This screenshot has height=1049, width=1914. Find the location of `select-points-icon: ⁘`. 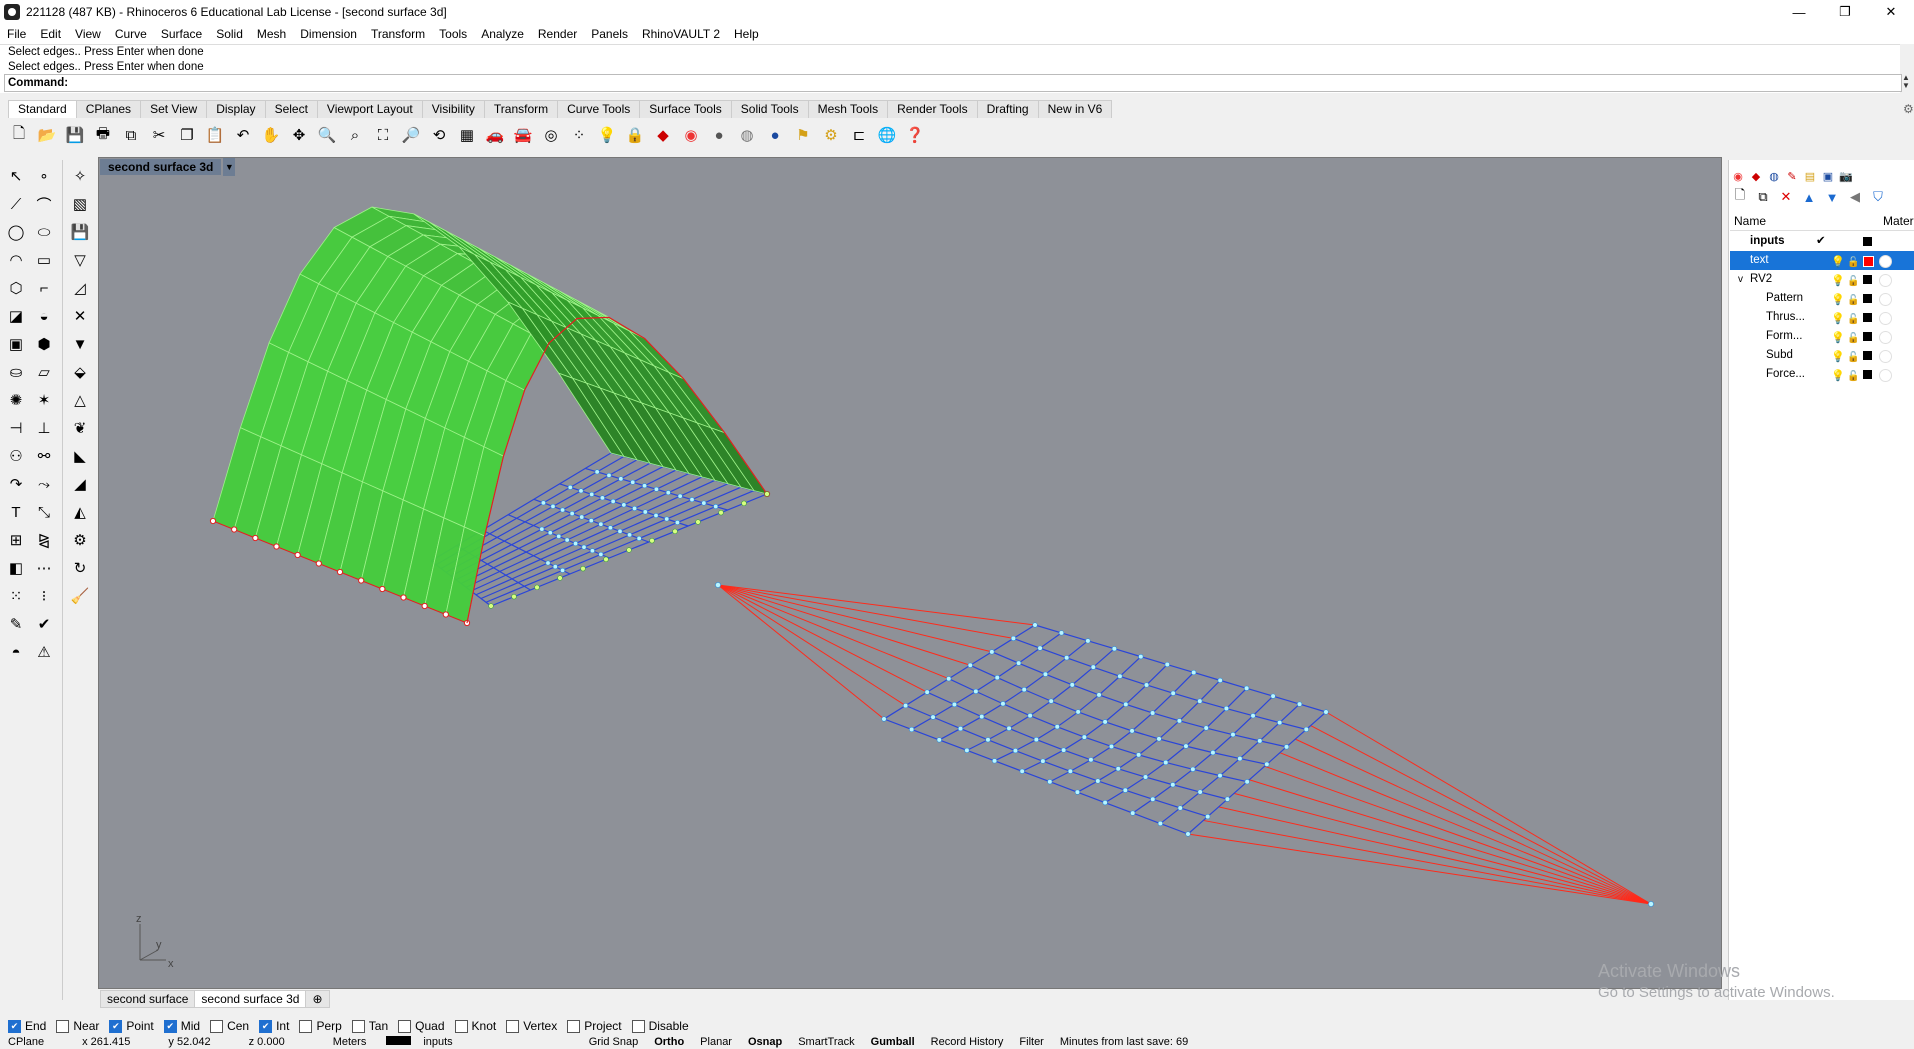

select-points-icon: ⁘ is located at coordinates (579, 135).